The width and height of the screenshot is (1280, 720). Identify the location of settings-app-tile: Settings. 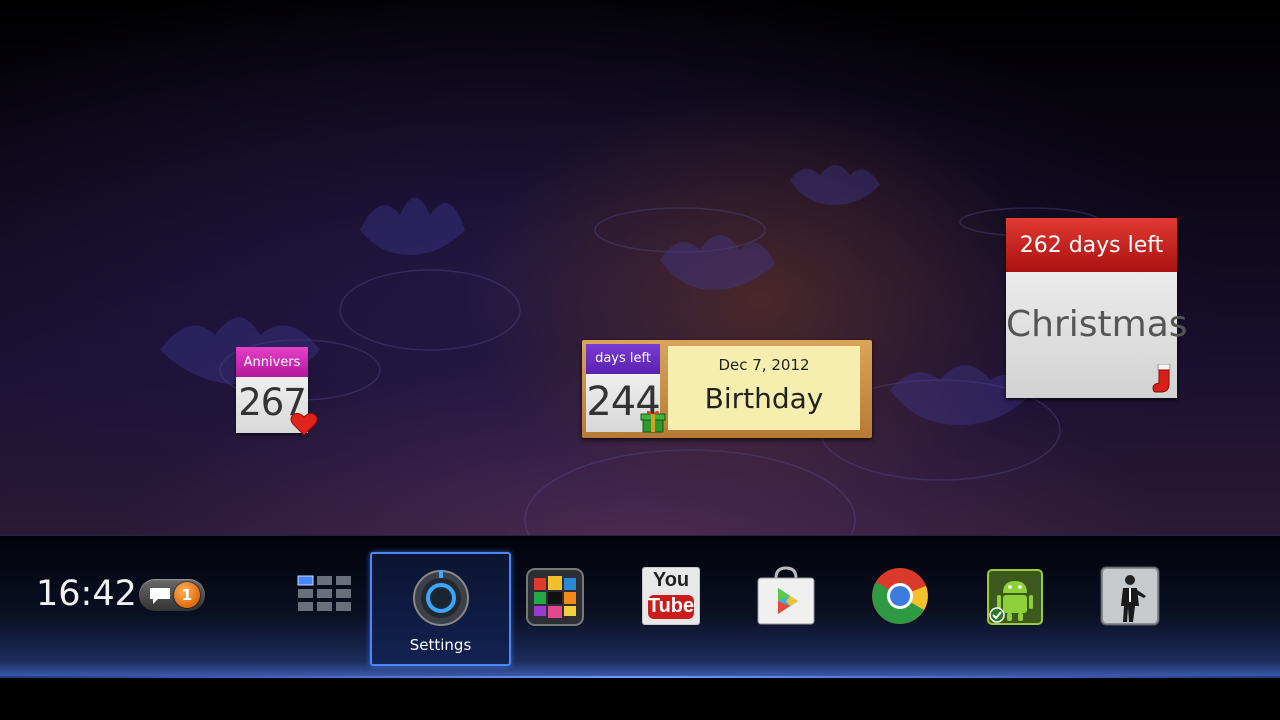
(440, 609).